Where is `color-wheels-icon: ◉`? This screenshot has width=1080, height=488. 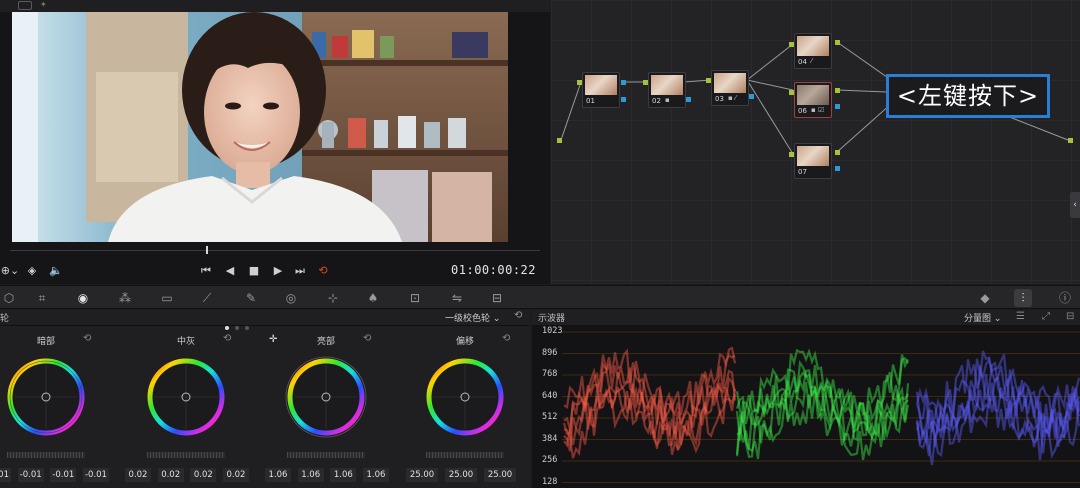
color-wheels-icon: ◉ is located at coordinates (83, 298).